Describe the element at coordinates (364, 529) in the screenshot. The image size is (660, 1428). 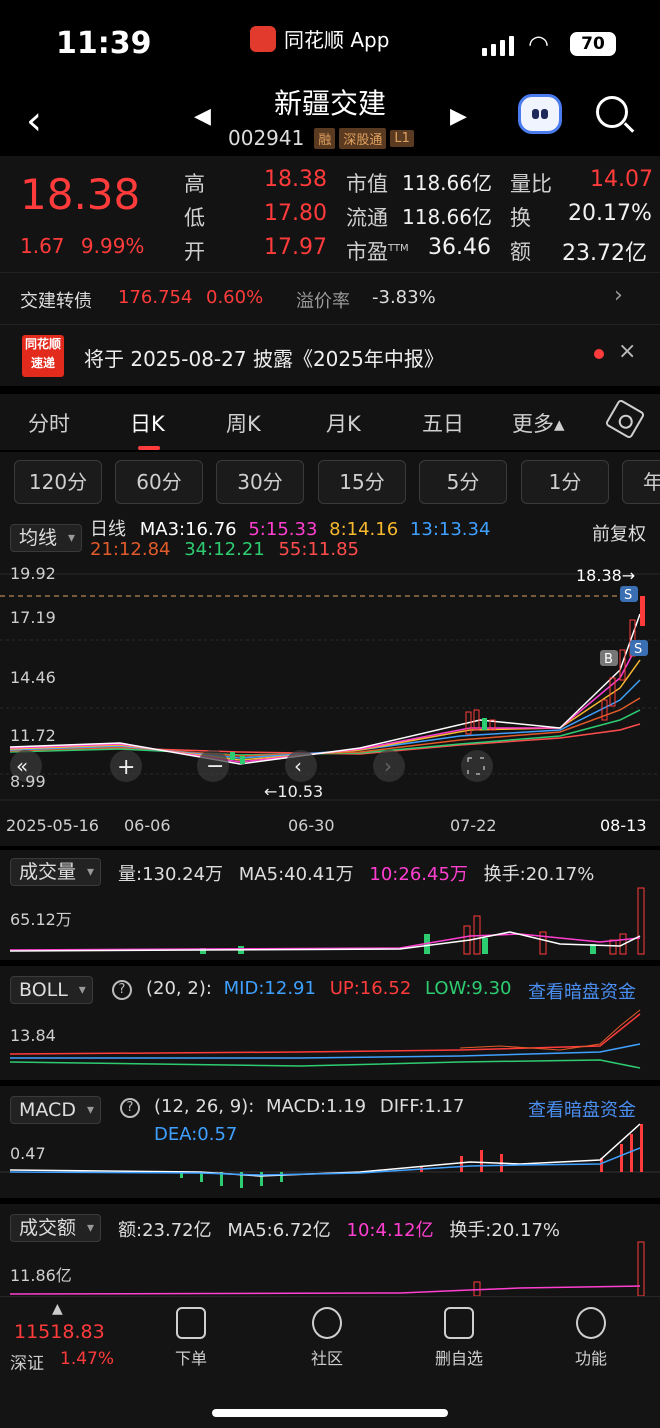
I see `ma8-label: 8:14.16` at that location.